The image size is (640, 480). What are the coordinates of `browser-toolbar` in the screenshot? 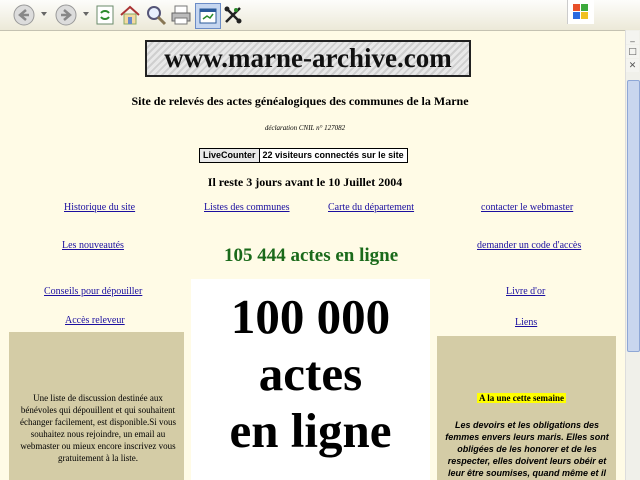 It's located at (320, 15).